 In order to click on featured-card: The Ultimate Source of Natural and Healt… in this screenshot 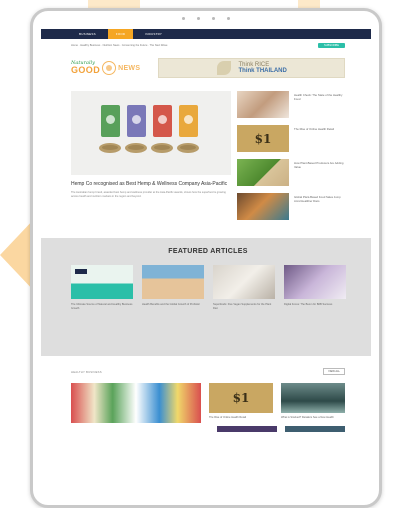, I will do `click(102, 288)`.